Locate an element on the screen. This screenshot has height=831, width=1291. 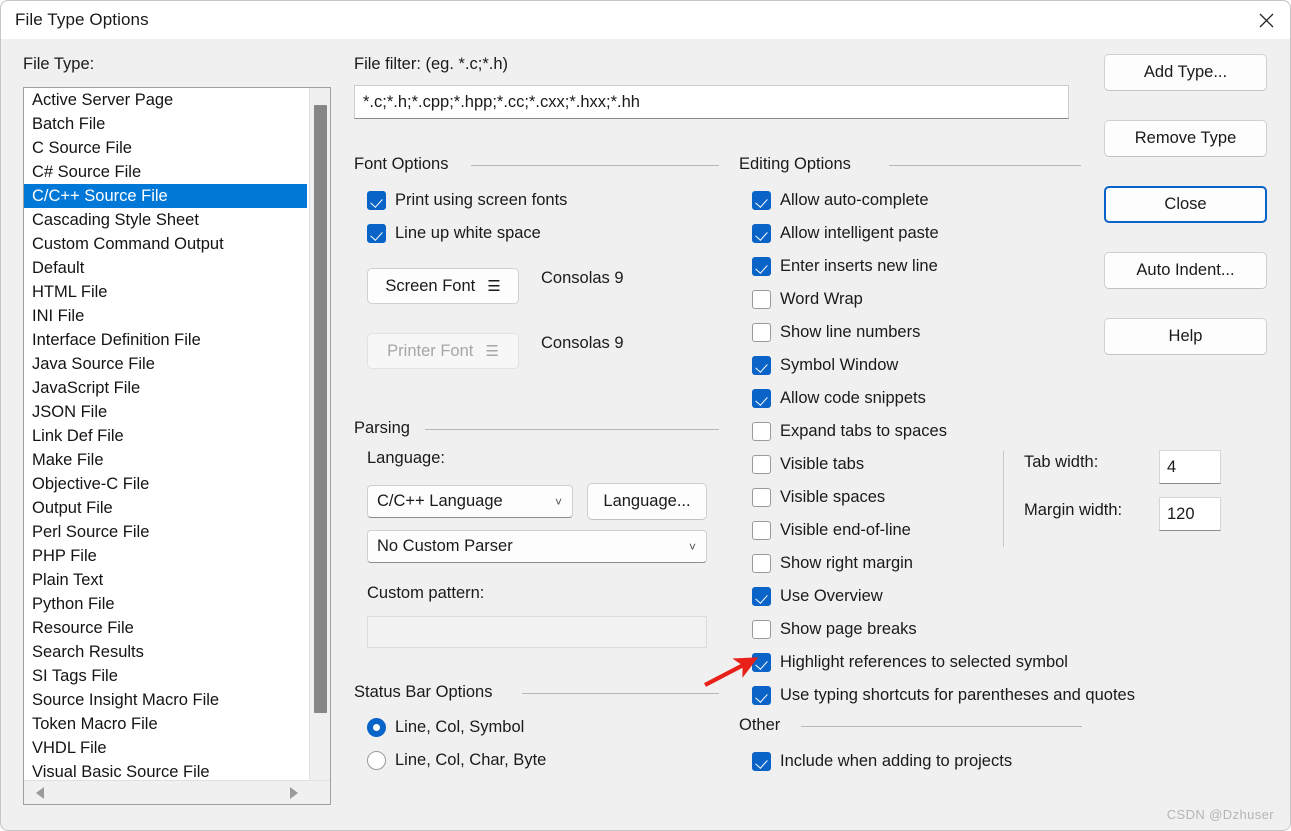
list-item: C# Source File is located at coordinates (166, 172).